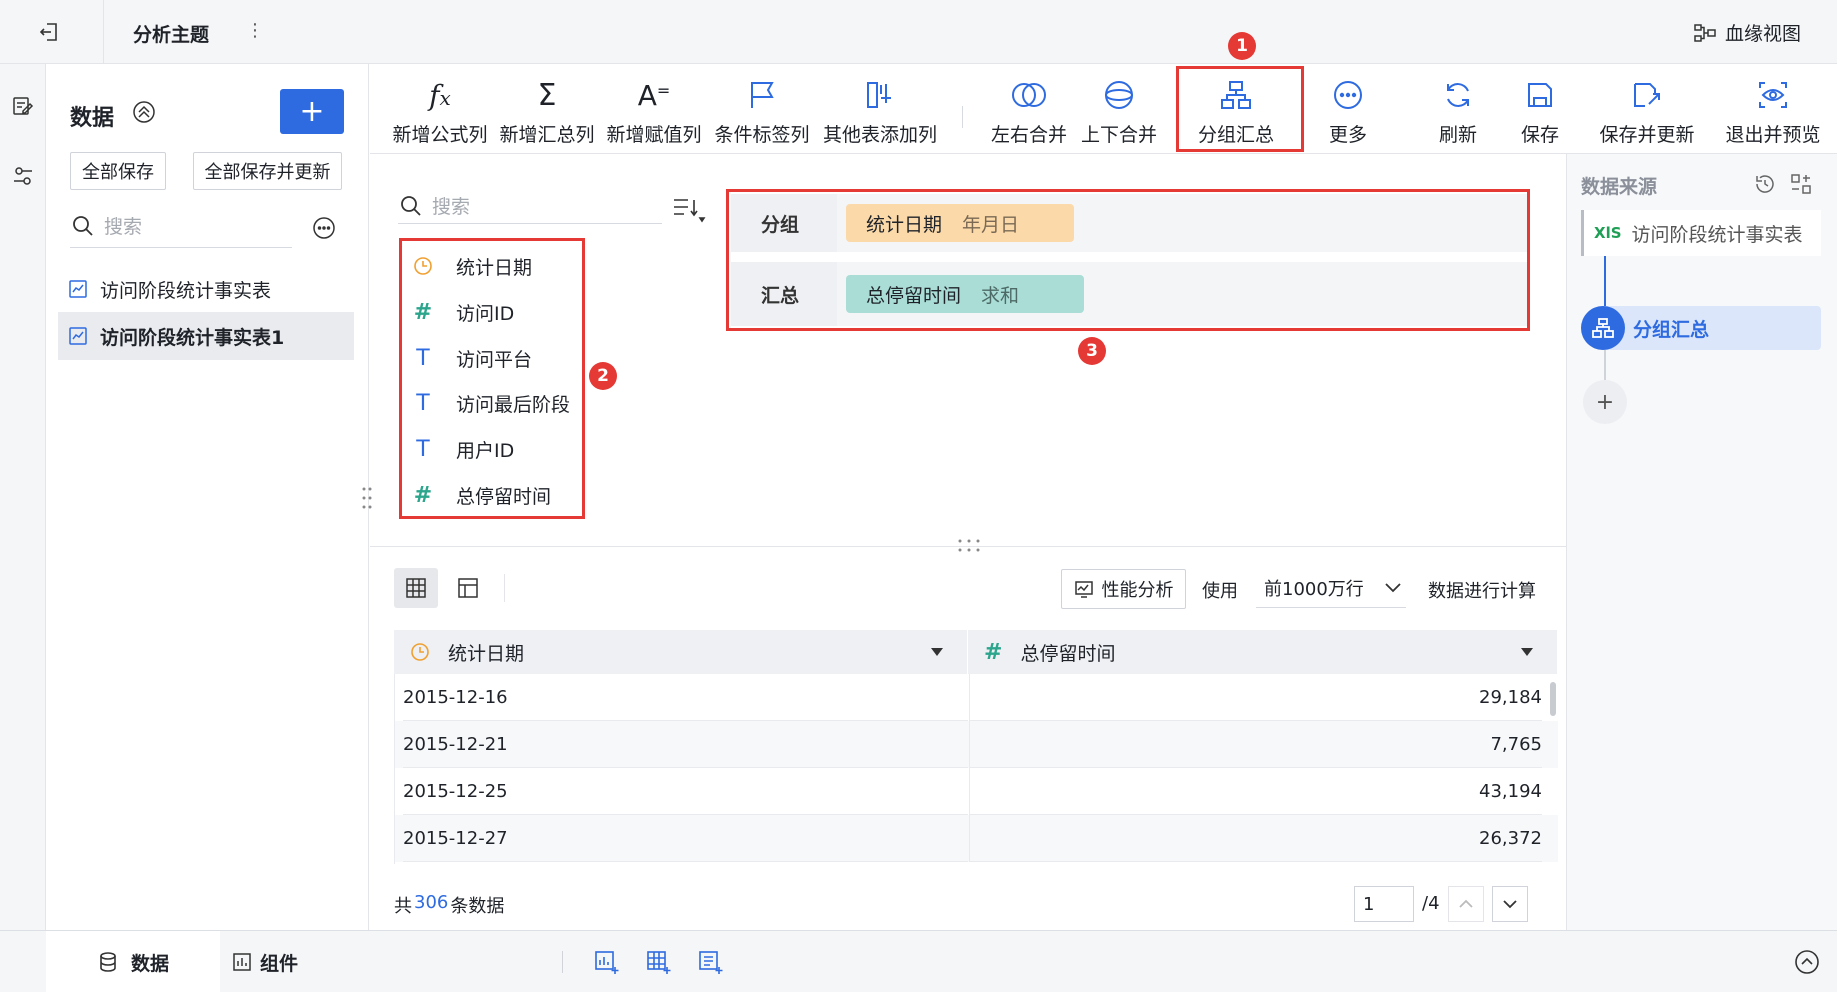 This screenshot has height=992, width=1837. Describe the element at coordinates (969, 546) in the screenshot. I see `vertical-resize-handle` at that location.